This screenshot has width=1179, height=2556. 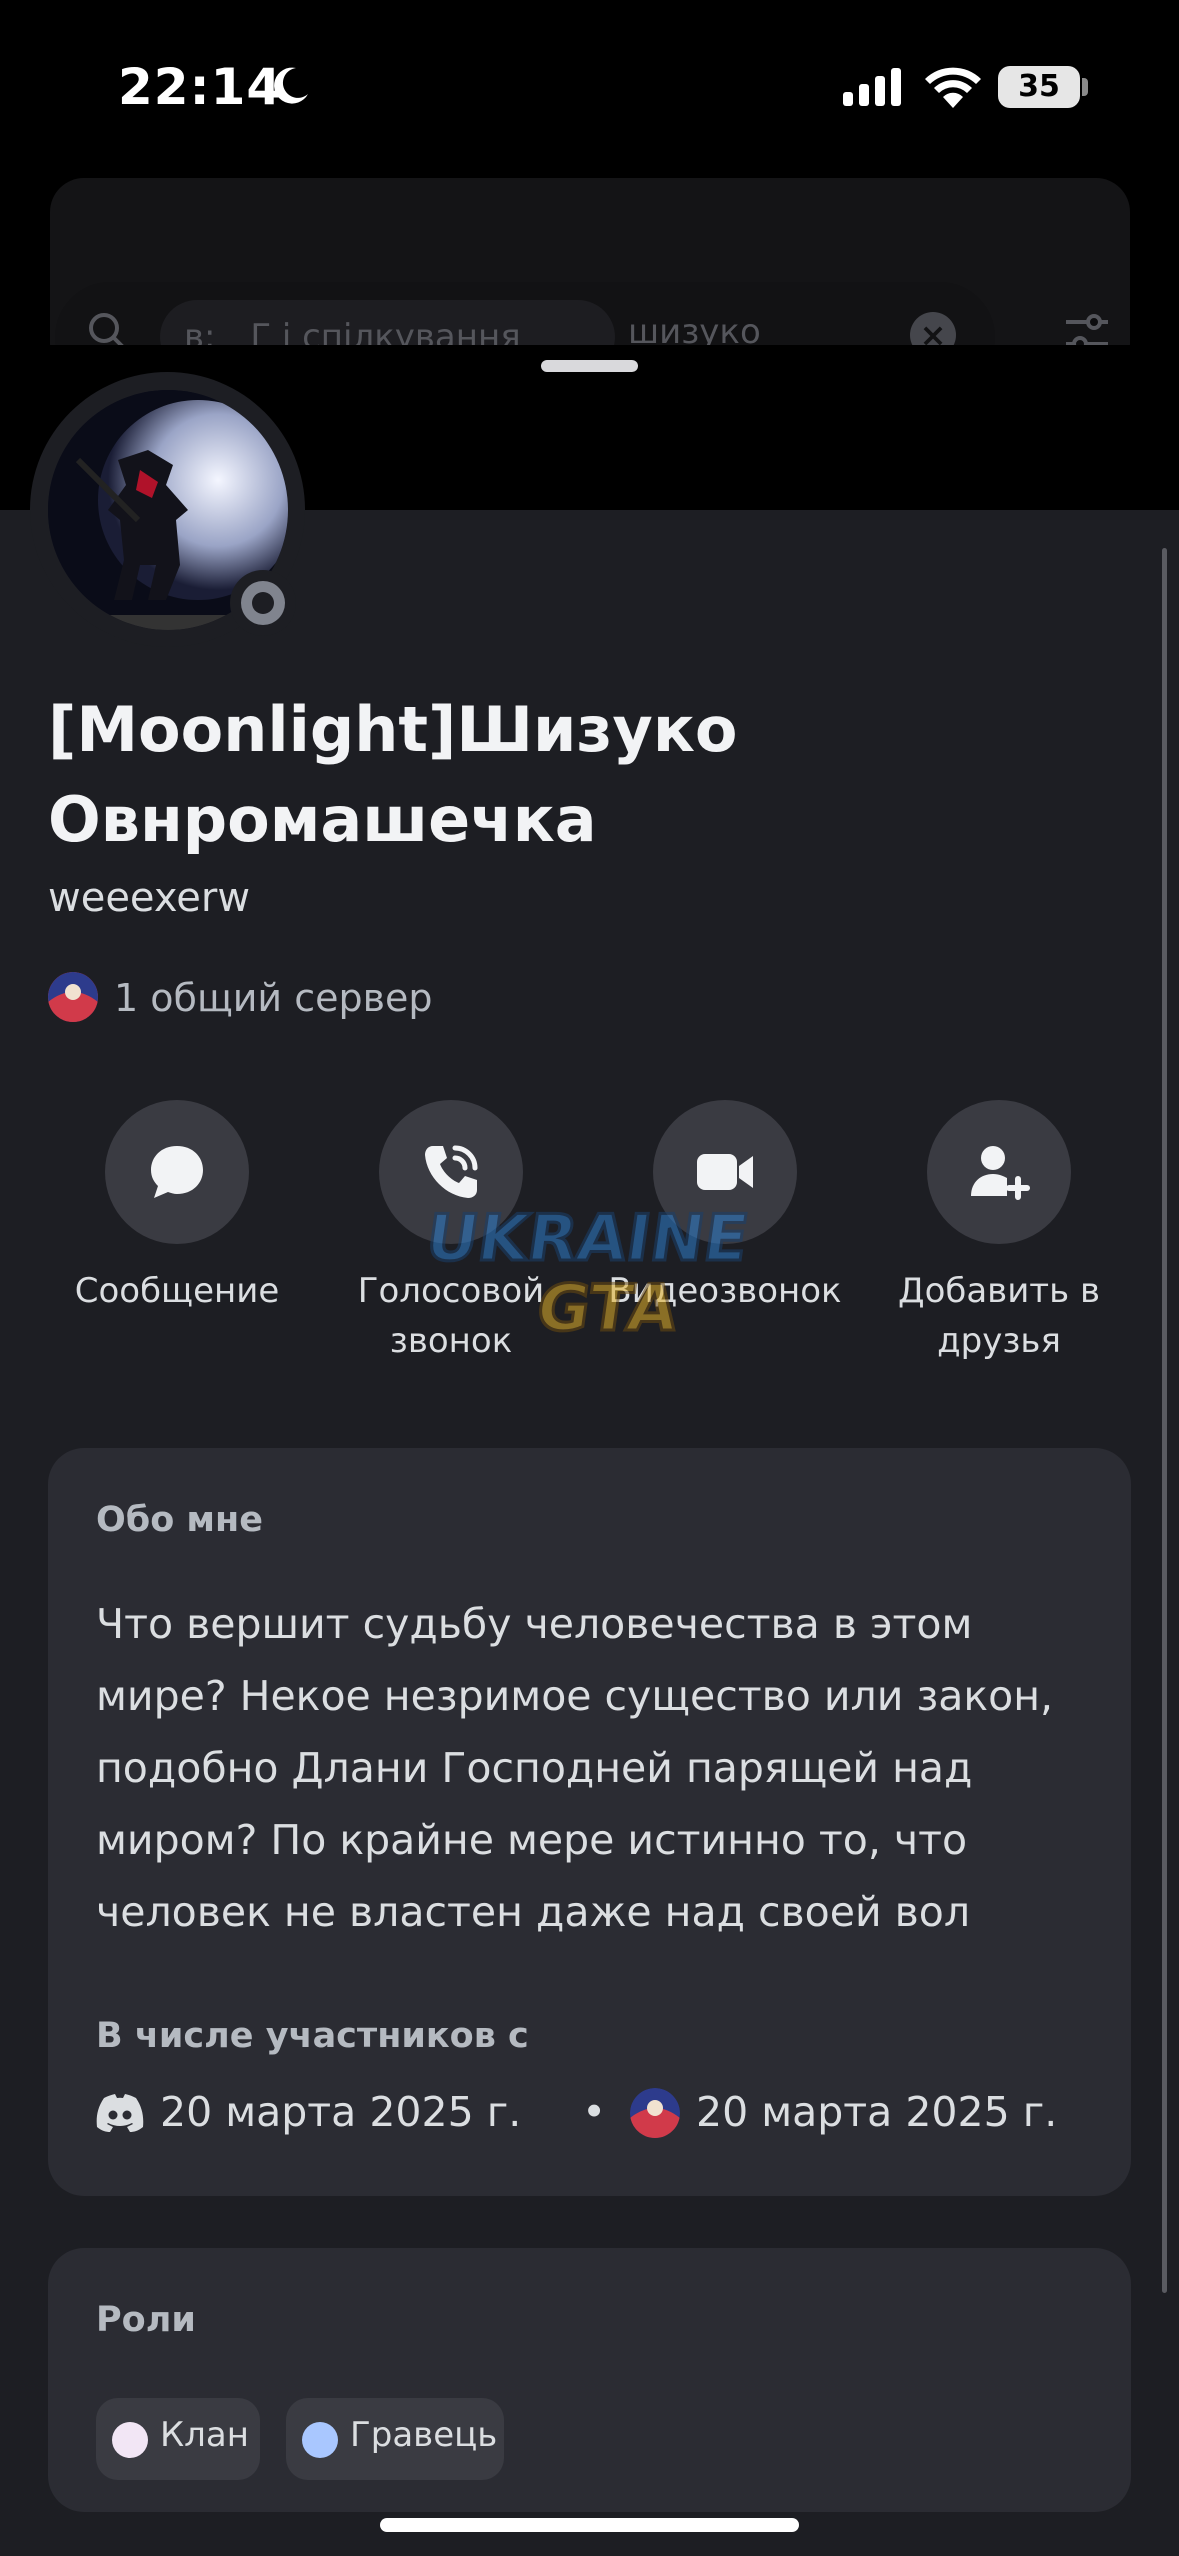 I want to click on add-friend-button: Добавить в друзья, so click(x=999, y=1233).